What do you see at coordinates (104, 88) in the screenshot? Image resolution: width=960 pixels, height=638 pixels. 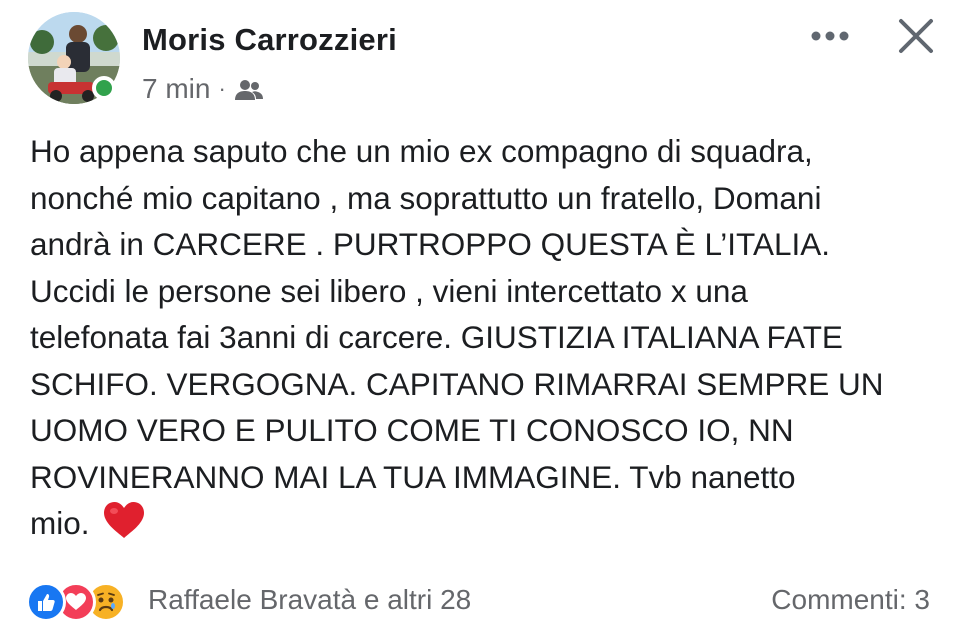 I see `online-status-dot` at bounding box center [104, 88].